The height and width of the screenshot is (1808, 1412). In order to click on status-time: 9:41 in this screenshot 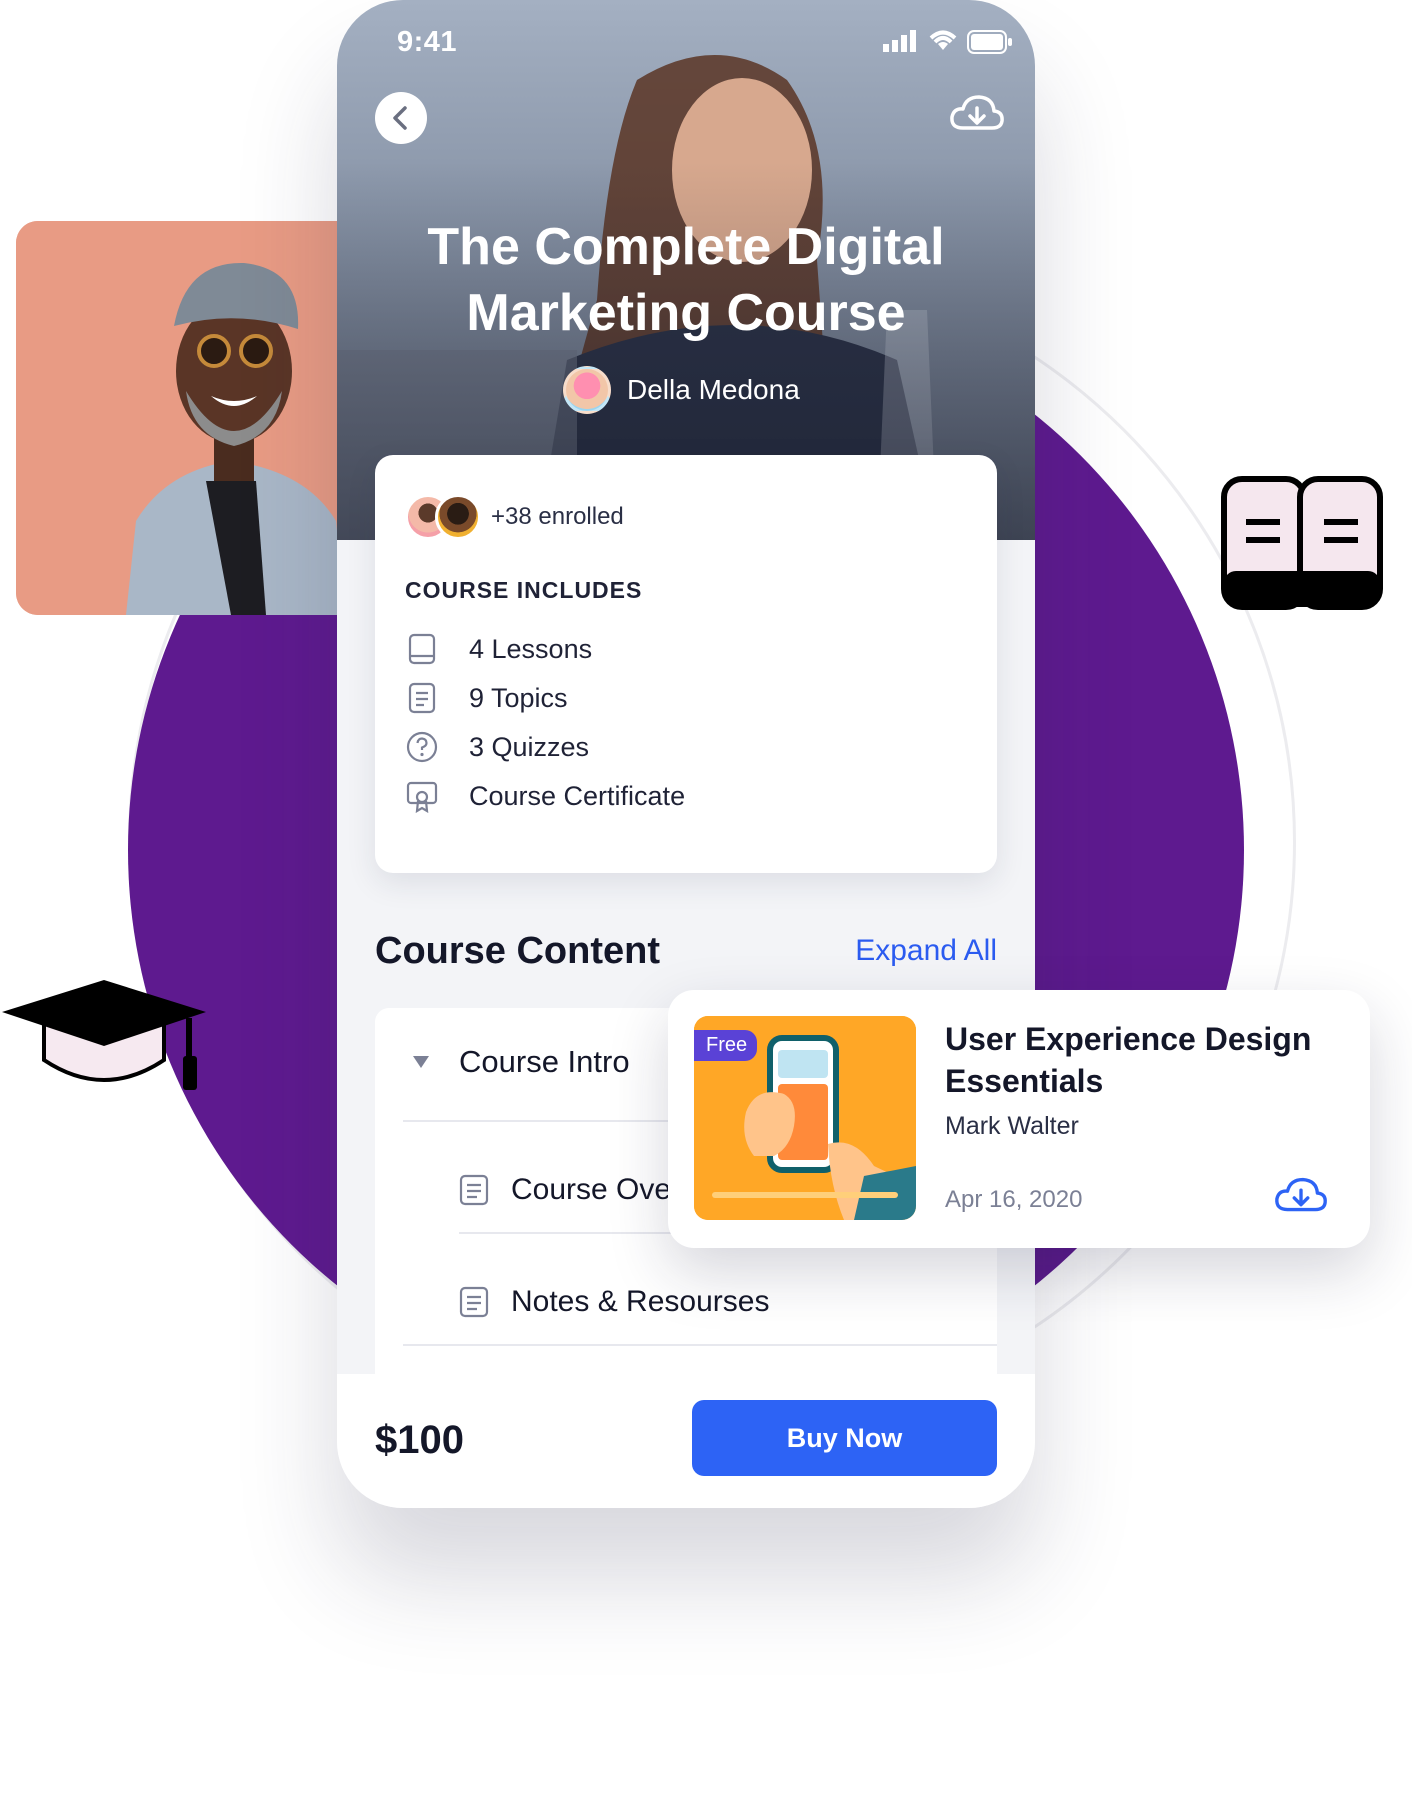, I will do `click(427, 42)`.